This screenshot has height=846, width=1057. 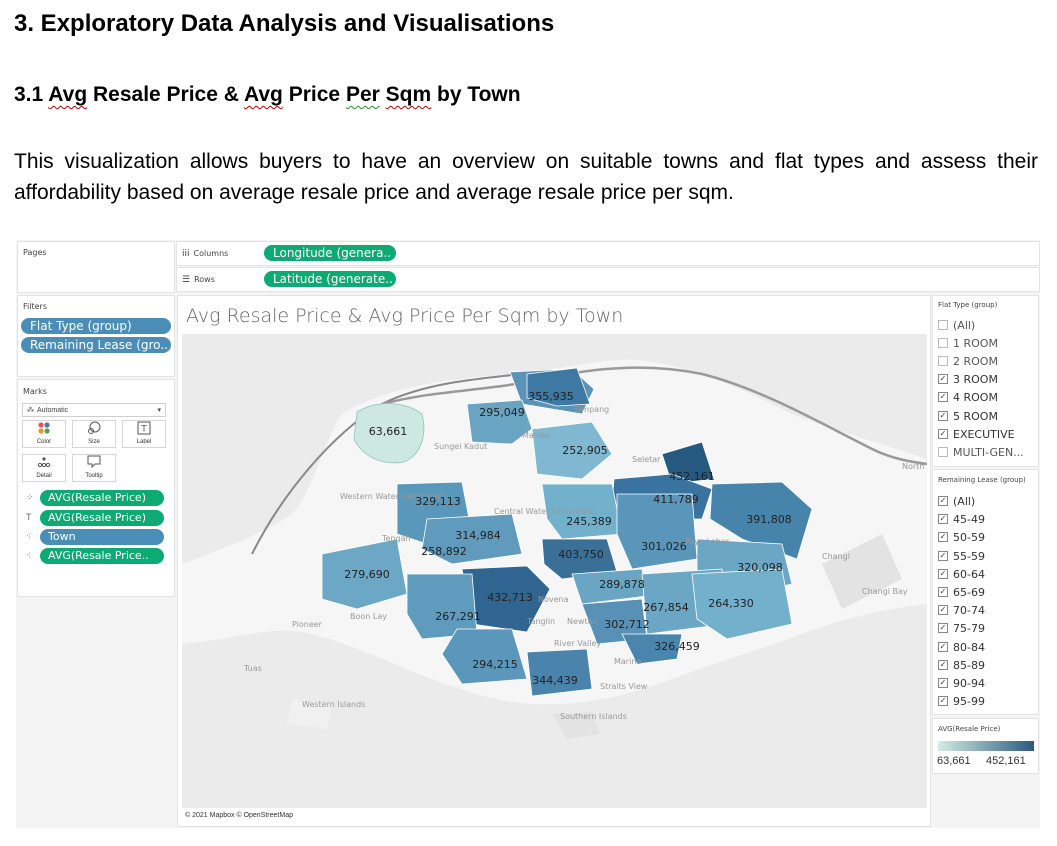 What do you see at coordinates (975, 380) in the screenshot?
I see `filter-option-label: 3 ROOM` at bounding box center [975, 380].